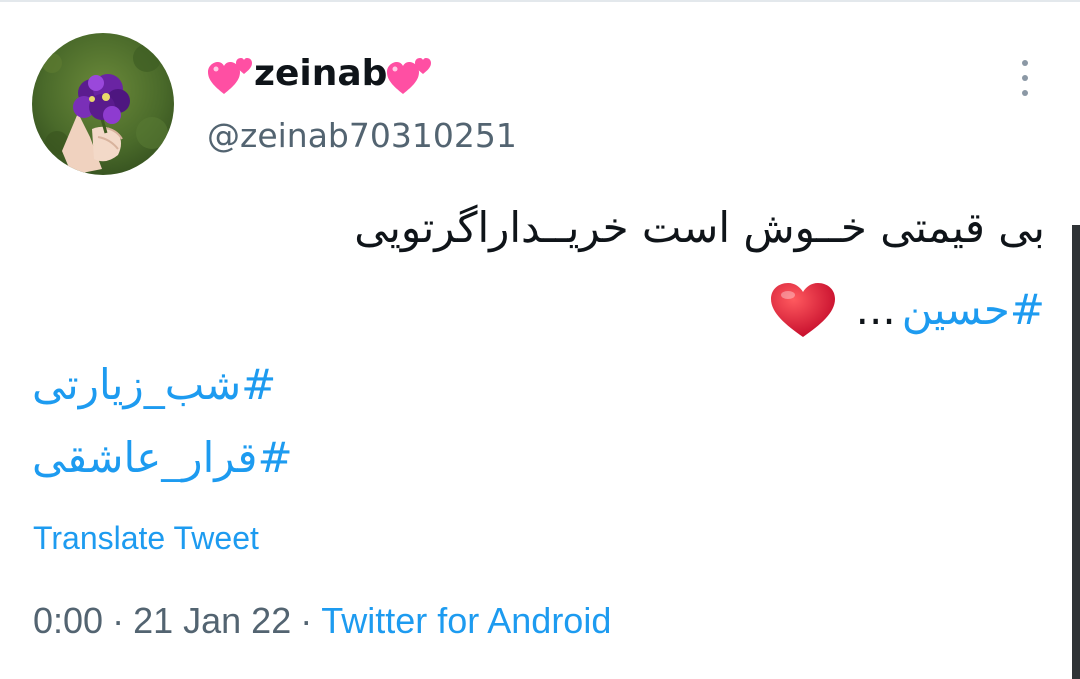 The width and height of the screenshot is (1080, 679). Describe the element at coordinates (146, 538) in the screenshot. I see `translate-tweet-link: Translate Tweet` at that location.